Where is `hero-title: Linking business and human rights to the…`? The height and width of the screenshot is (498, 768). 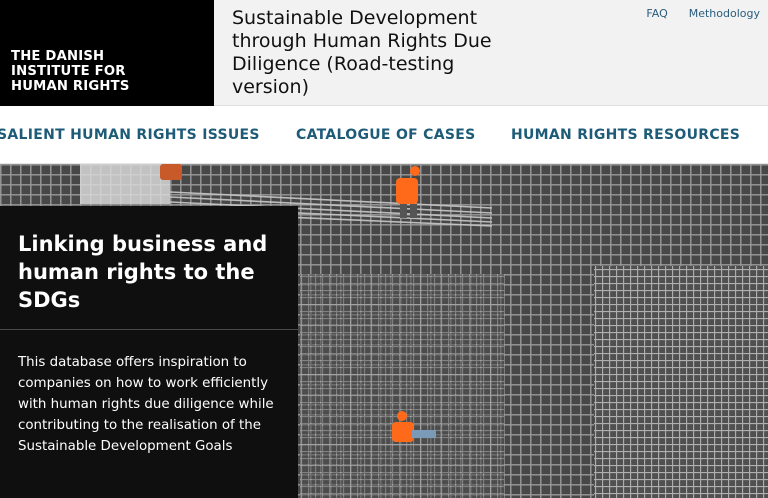
hero-title: Linking business and human rights to the… is located at coordinates (143, 272).